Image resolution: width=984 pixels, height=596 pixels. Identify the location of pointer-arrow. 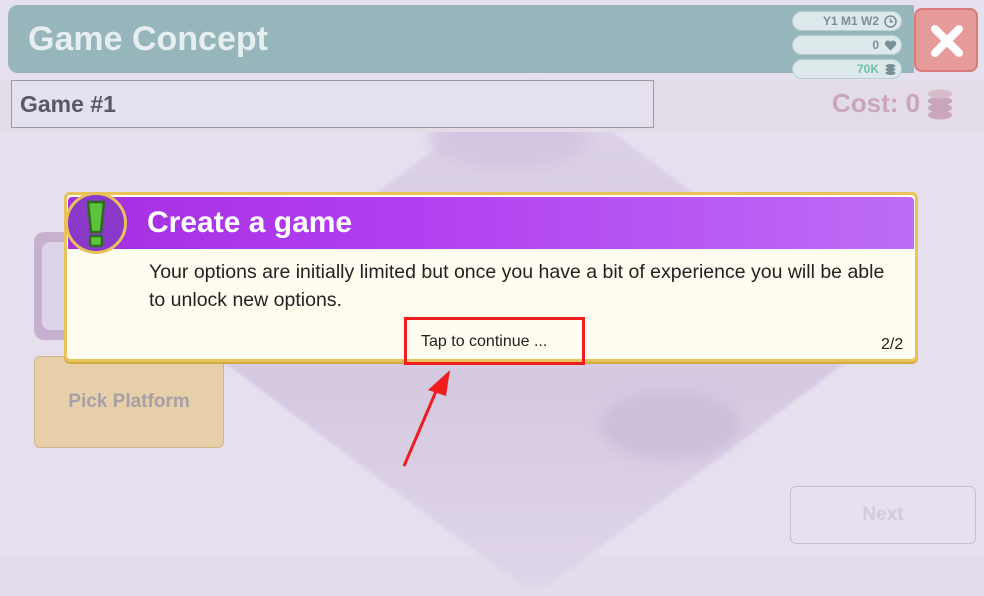
(426, 418).